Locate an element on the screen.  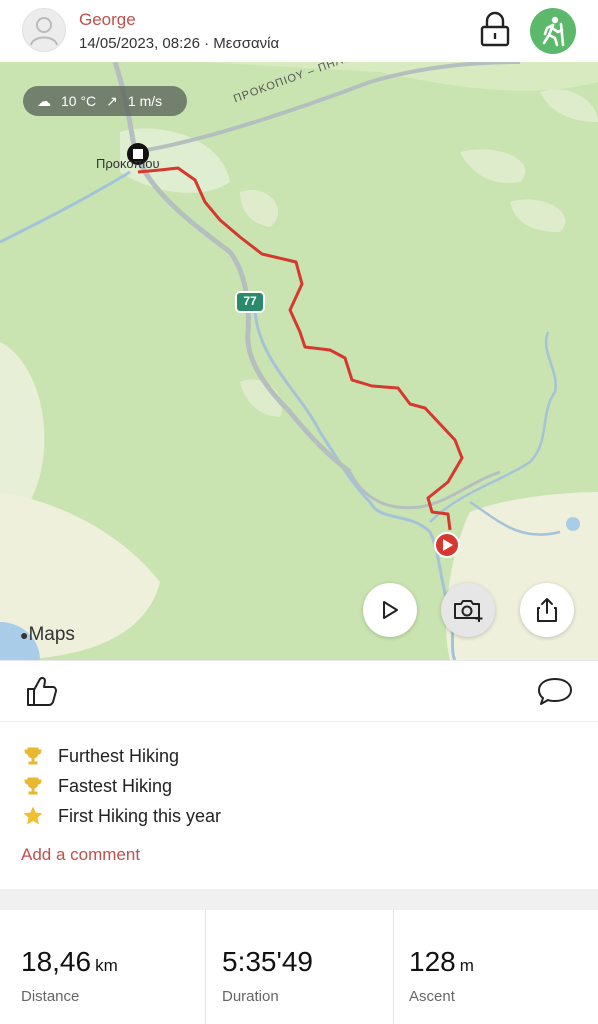
achievement-item: Furthest Hiking is located at coordinates (100, 756).